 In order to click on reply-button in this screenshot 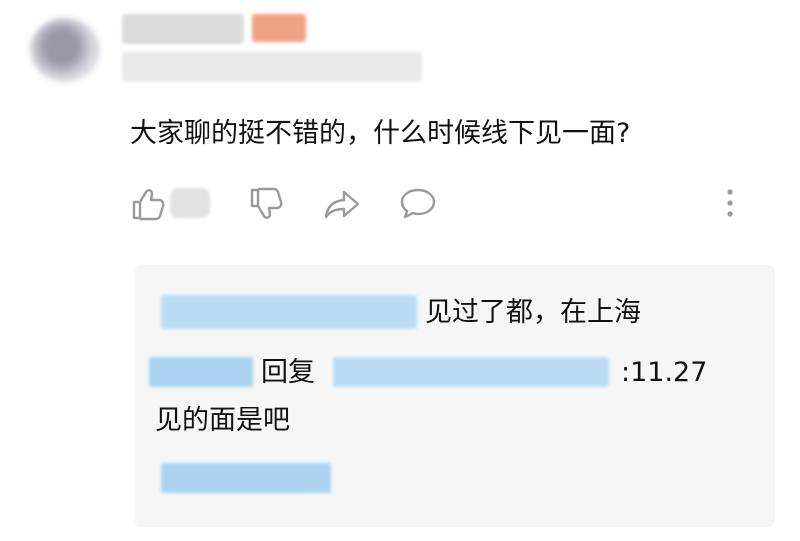, I will do `click(418, 204)`.